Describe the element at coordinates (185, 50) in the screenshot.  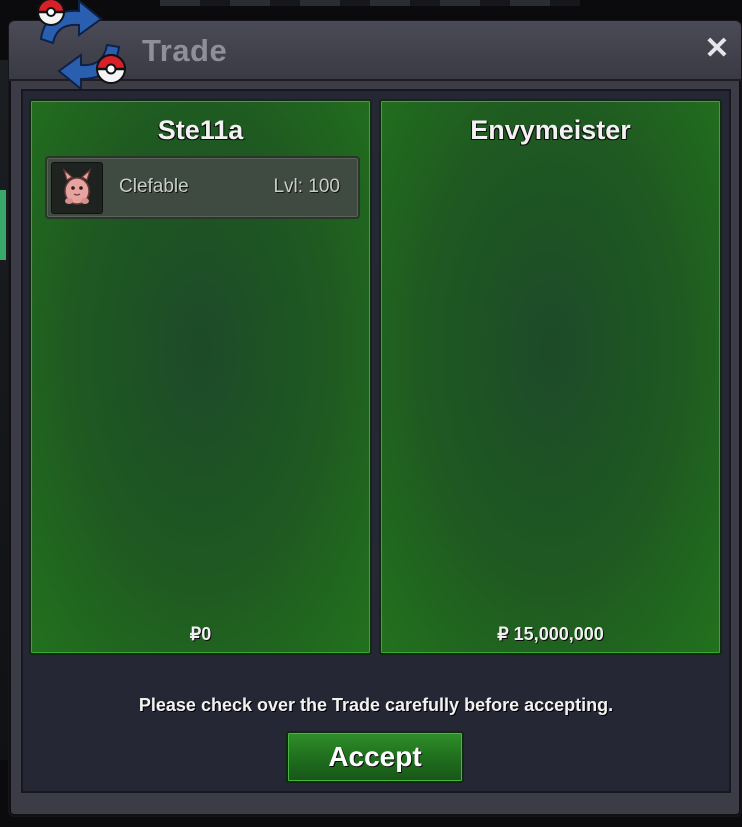
I see `window-title: Trade` at that location.